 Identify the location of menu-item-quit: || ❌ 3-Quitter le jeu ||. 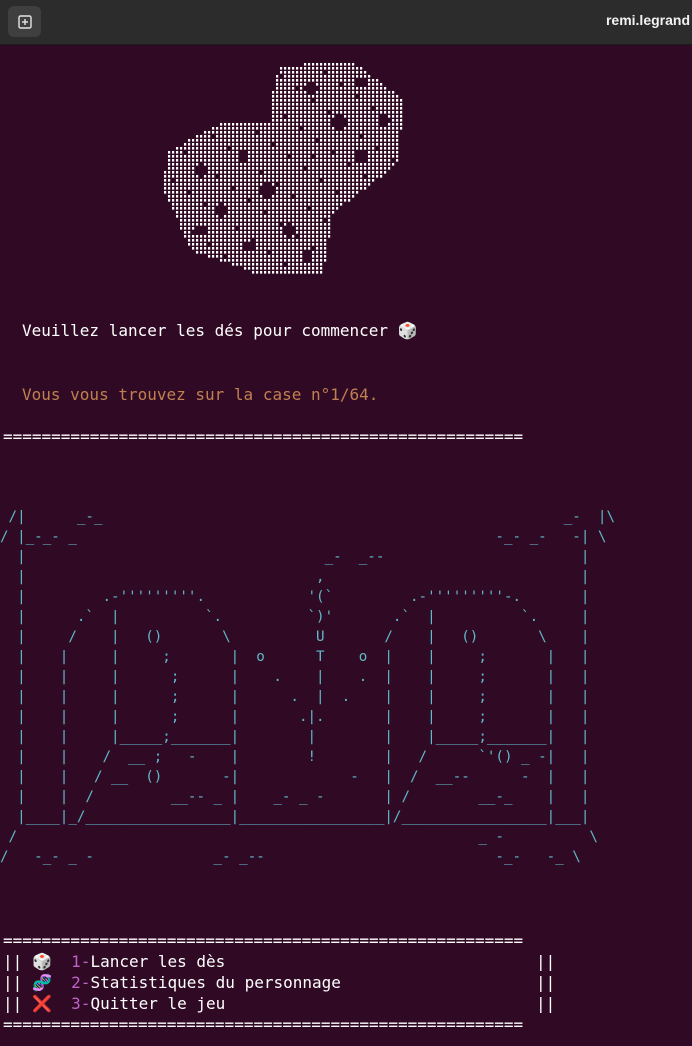
(279, 1003).